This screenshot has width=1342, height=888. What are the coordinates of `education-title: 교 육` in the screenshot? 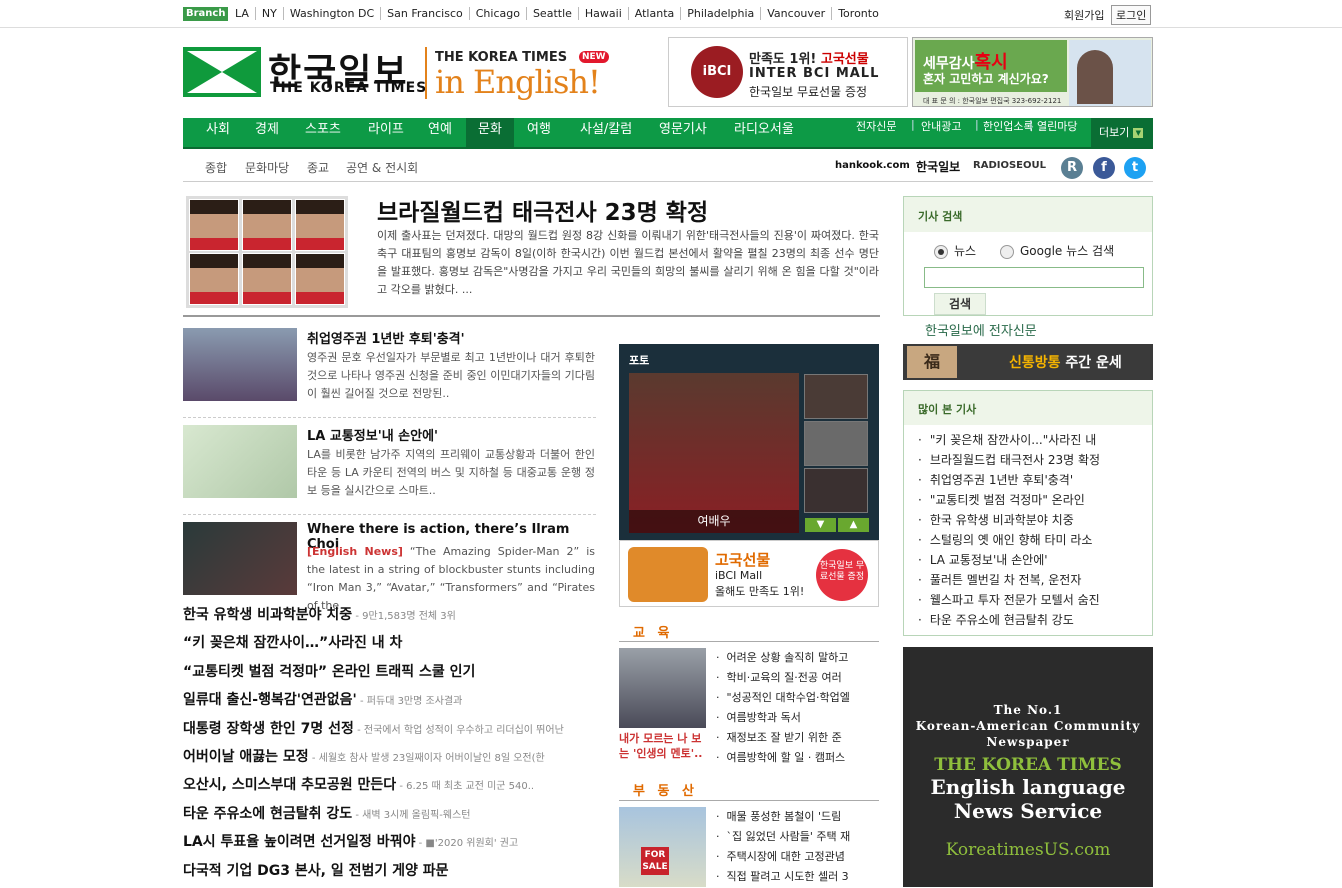 It's located at (653, 631).